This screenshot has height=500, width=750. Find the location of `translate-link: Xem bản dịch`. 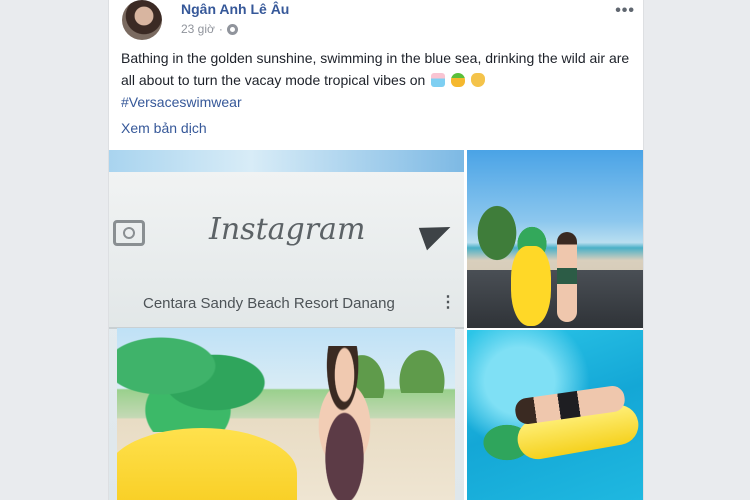

translate-link: Xem bản dịch is located at coordinates (164, 128).